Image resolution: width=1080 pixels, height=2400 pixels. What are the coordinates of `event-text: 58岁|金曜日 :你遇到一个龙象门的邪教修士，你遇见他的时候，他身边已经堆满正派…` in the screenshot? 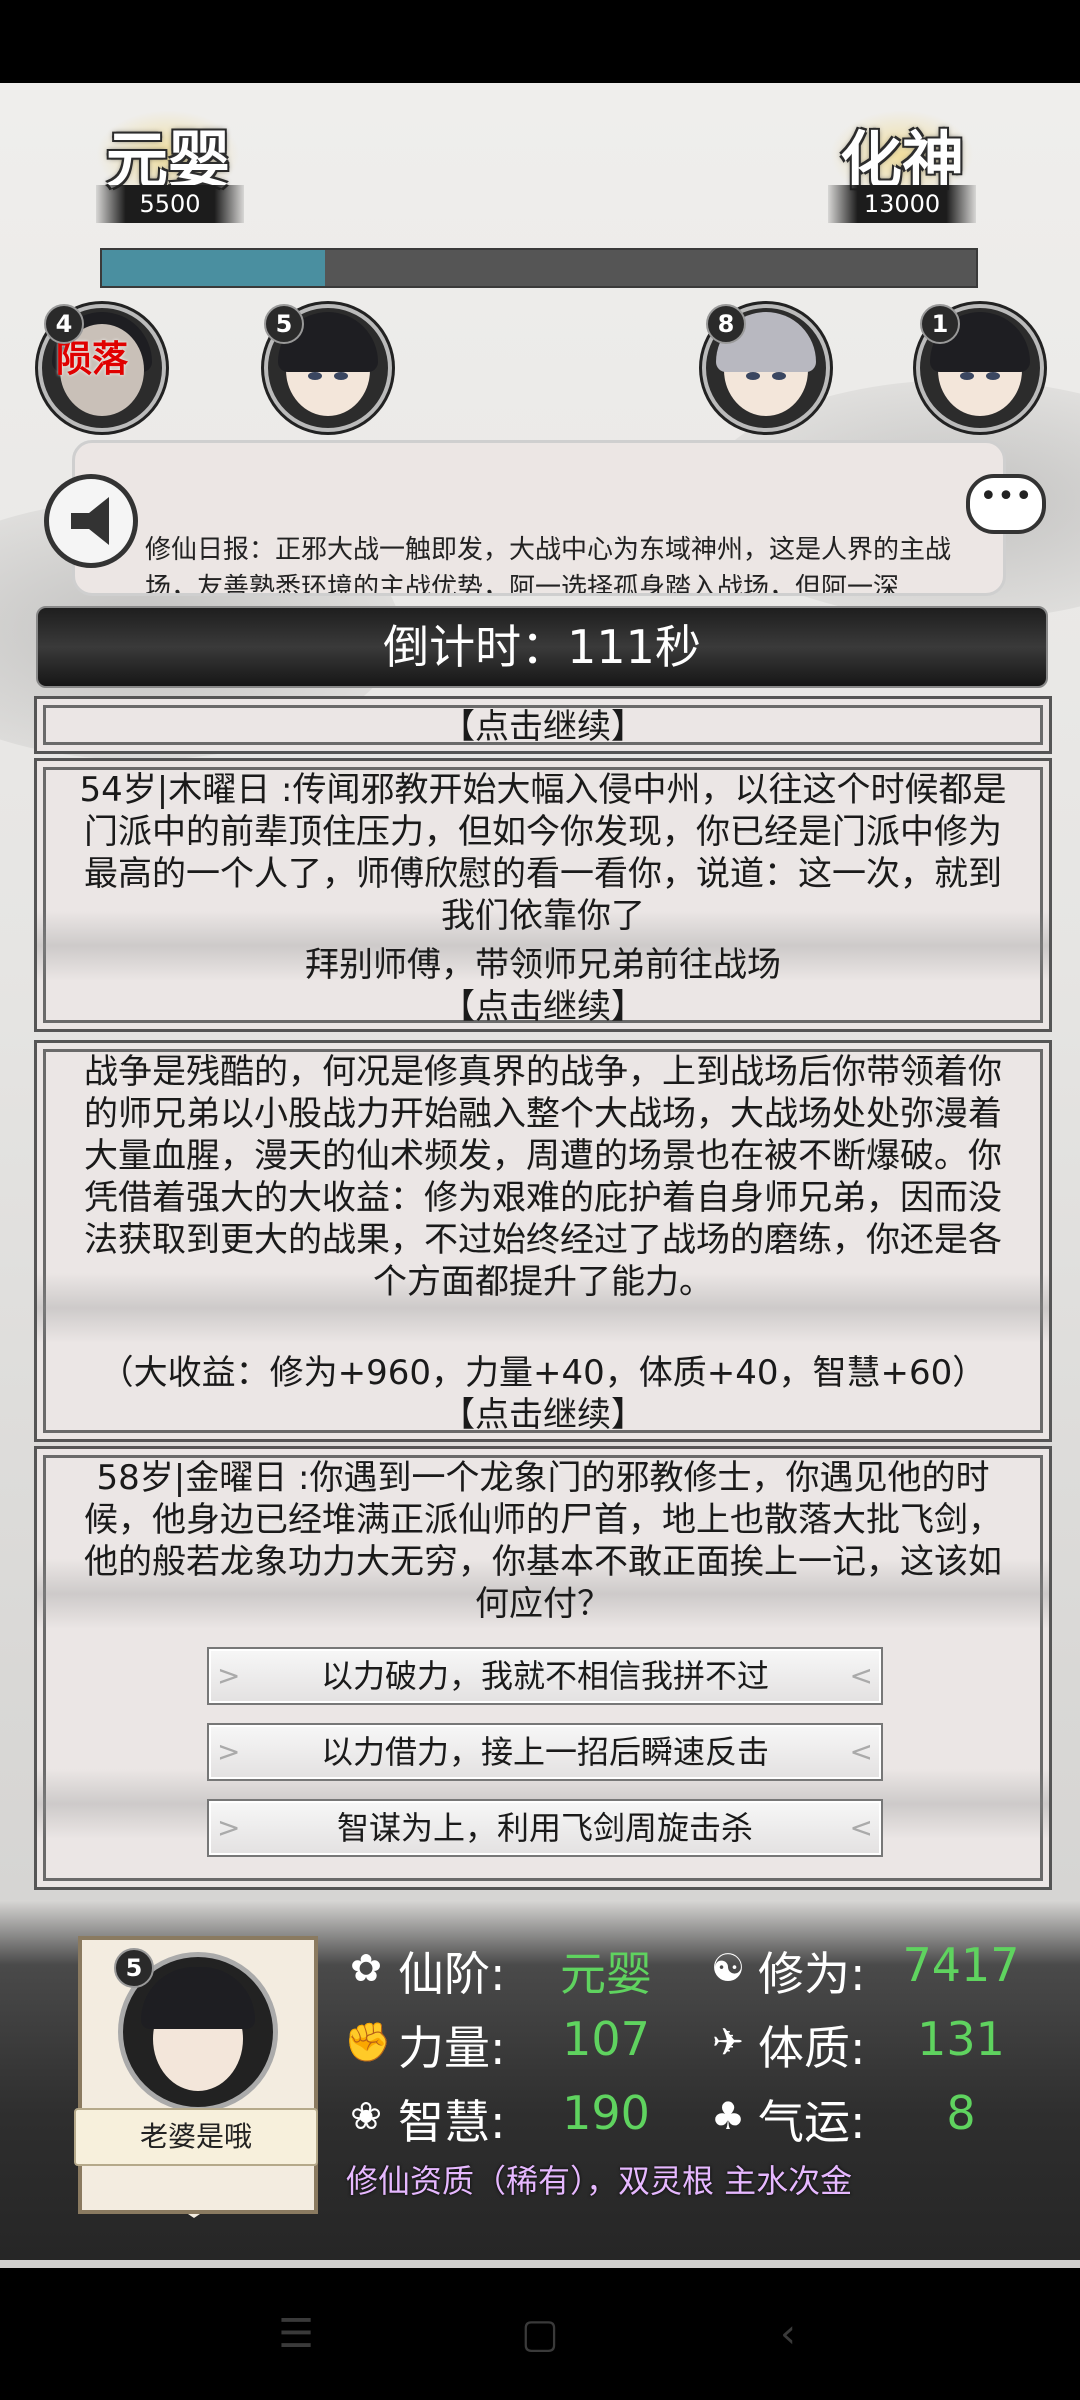 It's located at (543, 1541).